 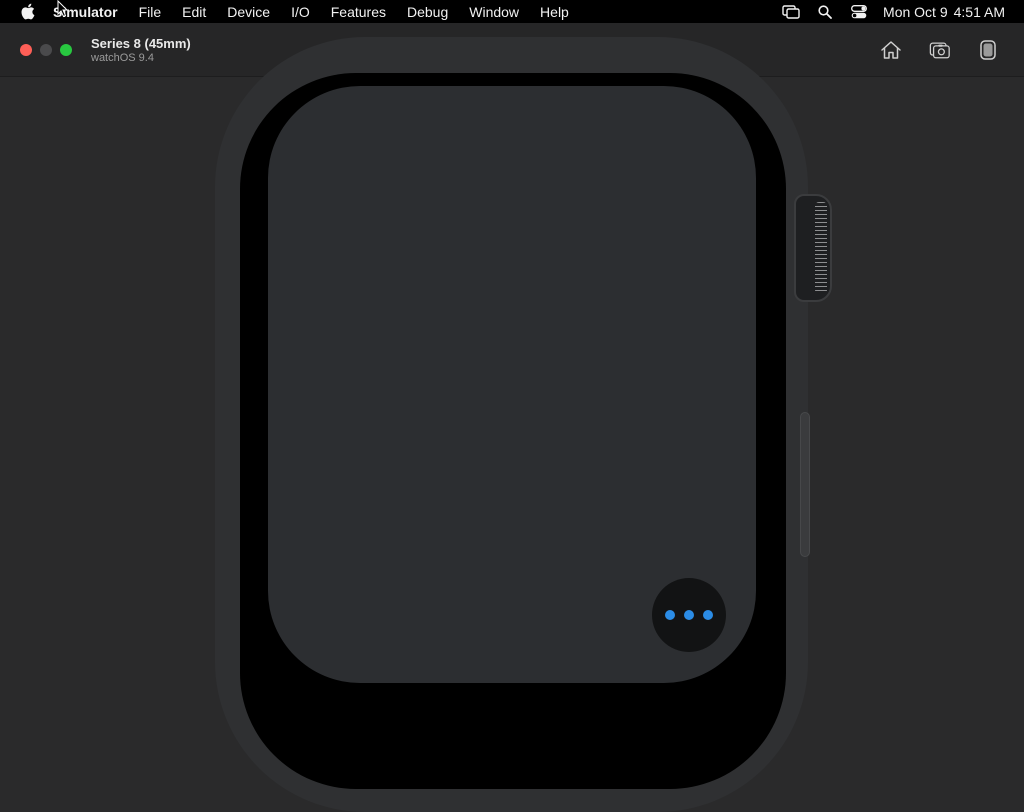 I want to click on screenshot-icon, so click(x=939, y=50).